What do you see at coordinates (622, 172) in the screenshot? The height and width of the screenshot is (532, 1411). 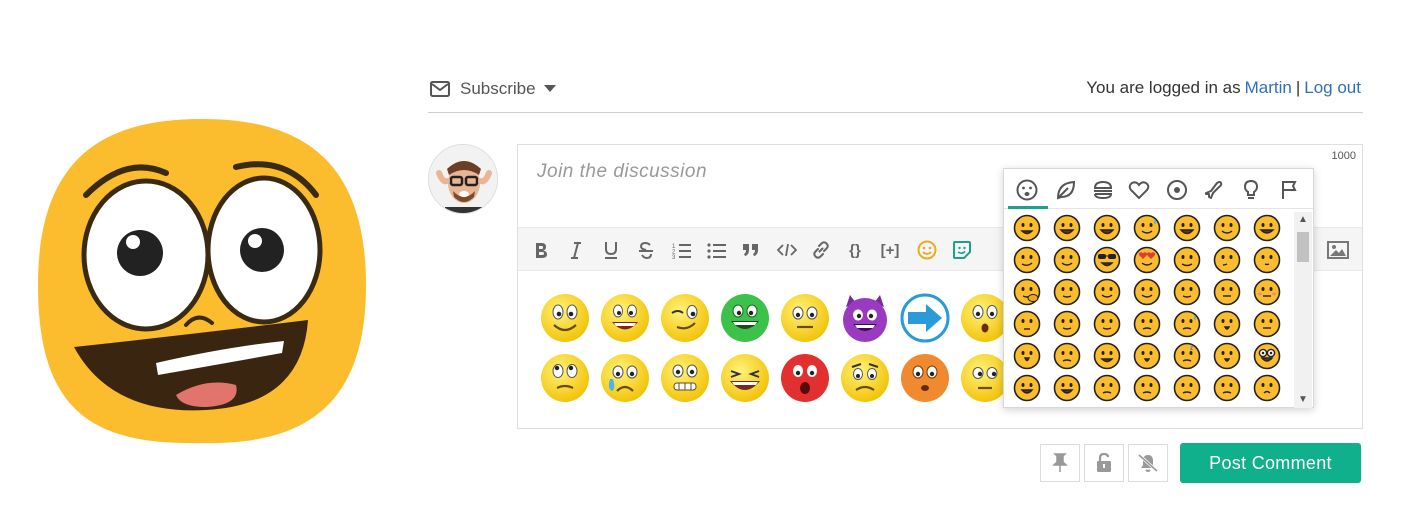 I see `editor-placeholder: Join the discussion` at bounding box center [622, 172].